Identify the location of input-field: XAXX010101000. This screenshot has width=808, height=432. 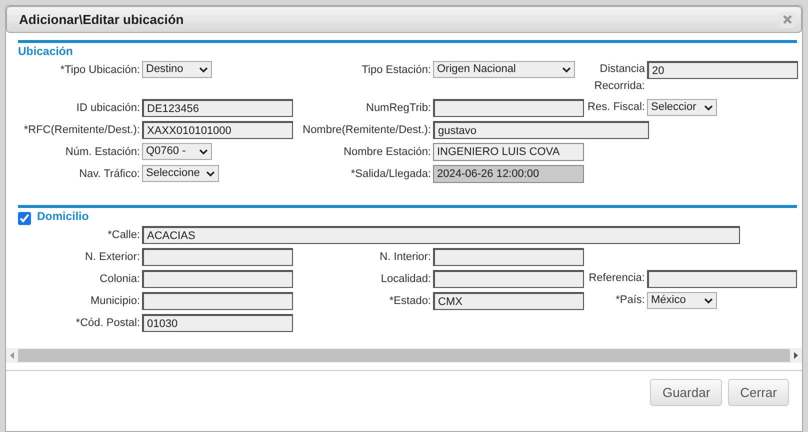
(217, 130).